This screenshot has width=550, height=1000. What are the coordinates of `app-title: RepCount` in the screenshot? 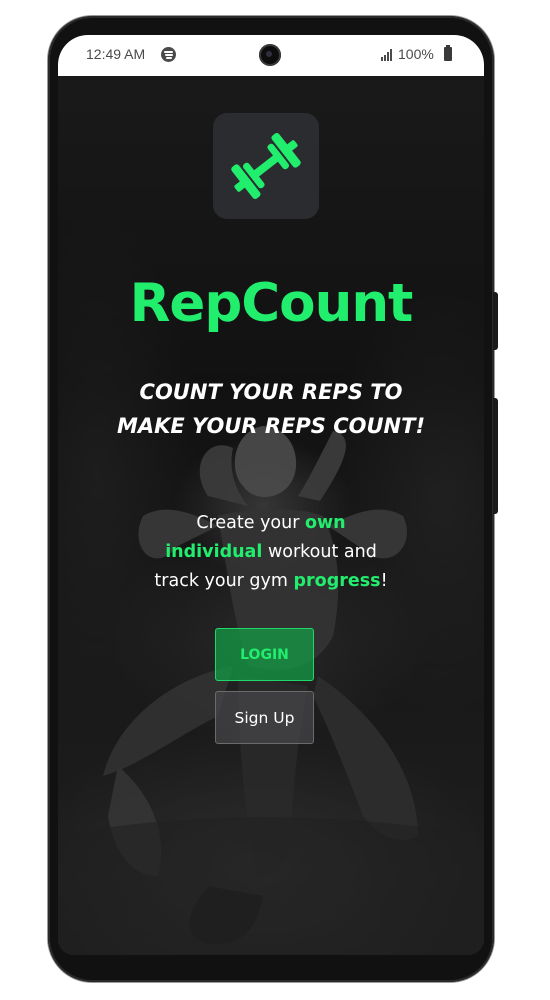 It's located at (271, 303).